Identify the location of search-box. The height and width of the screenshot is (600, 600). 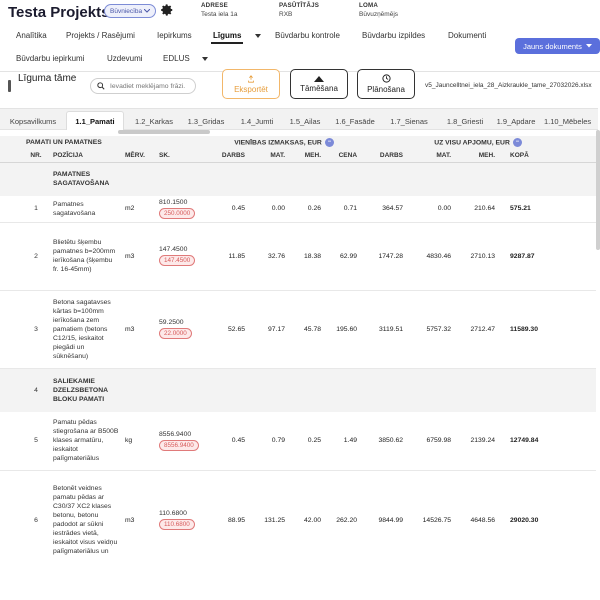
(143, 86).